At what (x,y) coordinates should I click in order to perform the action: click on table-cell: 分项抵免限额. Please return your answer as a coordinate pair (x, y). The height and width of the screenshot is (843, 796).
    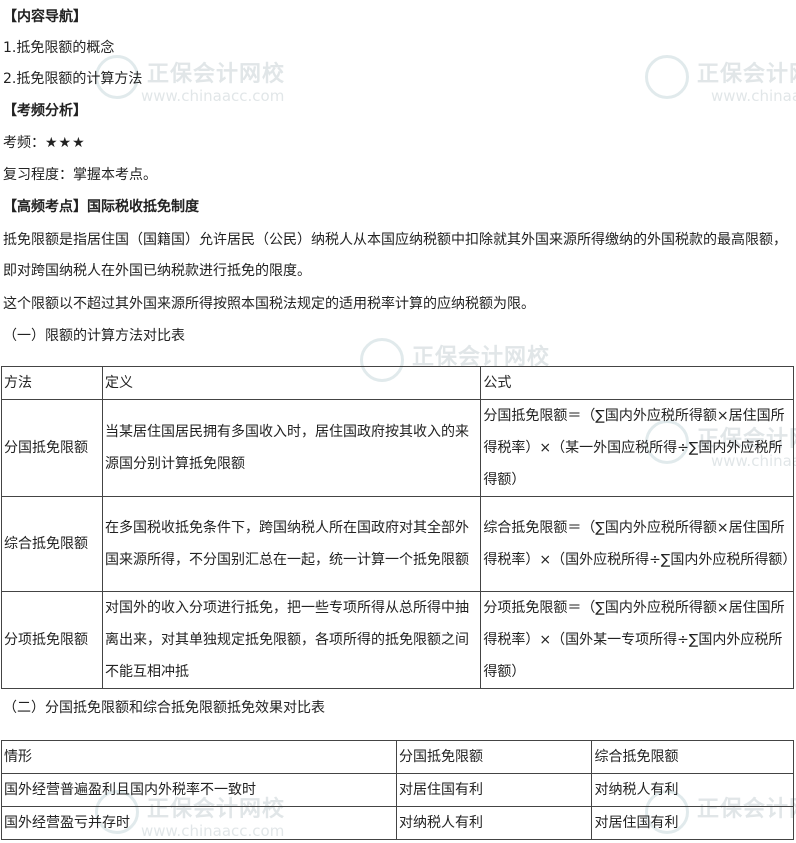
    Looking at the image, I should click on (52, 640).